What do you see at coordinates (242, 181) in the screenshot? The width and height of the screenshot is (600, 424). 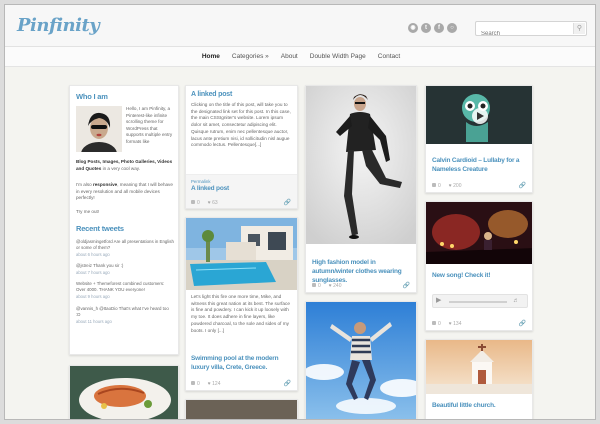 I see `permalink-link: Permalink` at bounding box center [242, 181].